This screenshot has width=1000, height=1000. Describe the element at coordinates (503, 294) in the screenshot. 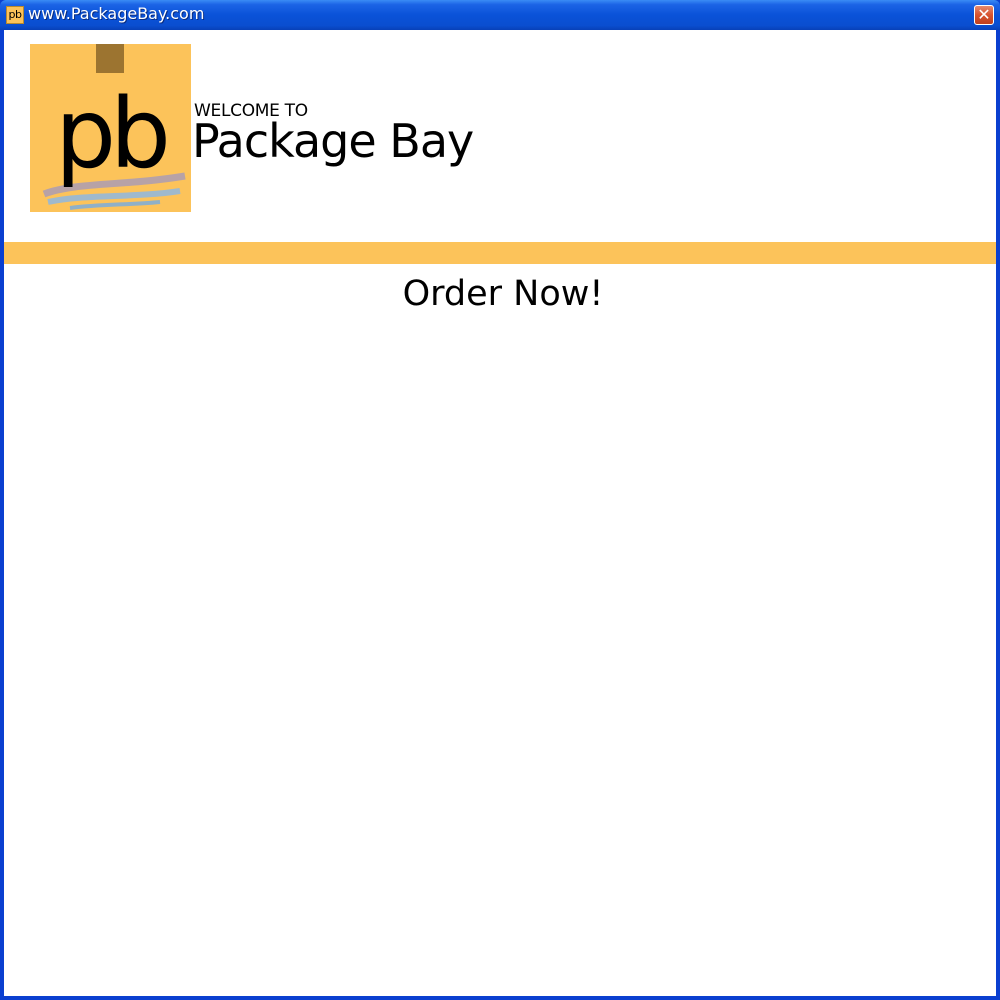

I see `order-heading: Order Now!` at that location.